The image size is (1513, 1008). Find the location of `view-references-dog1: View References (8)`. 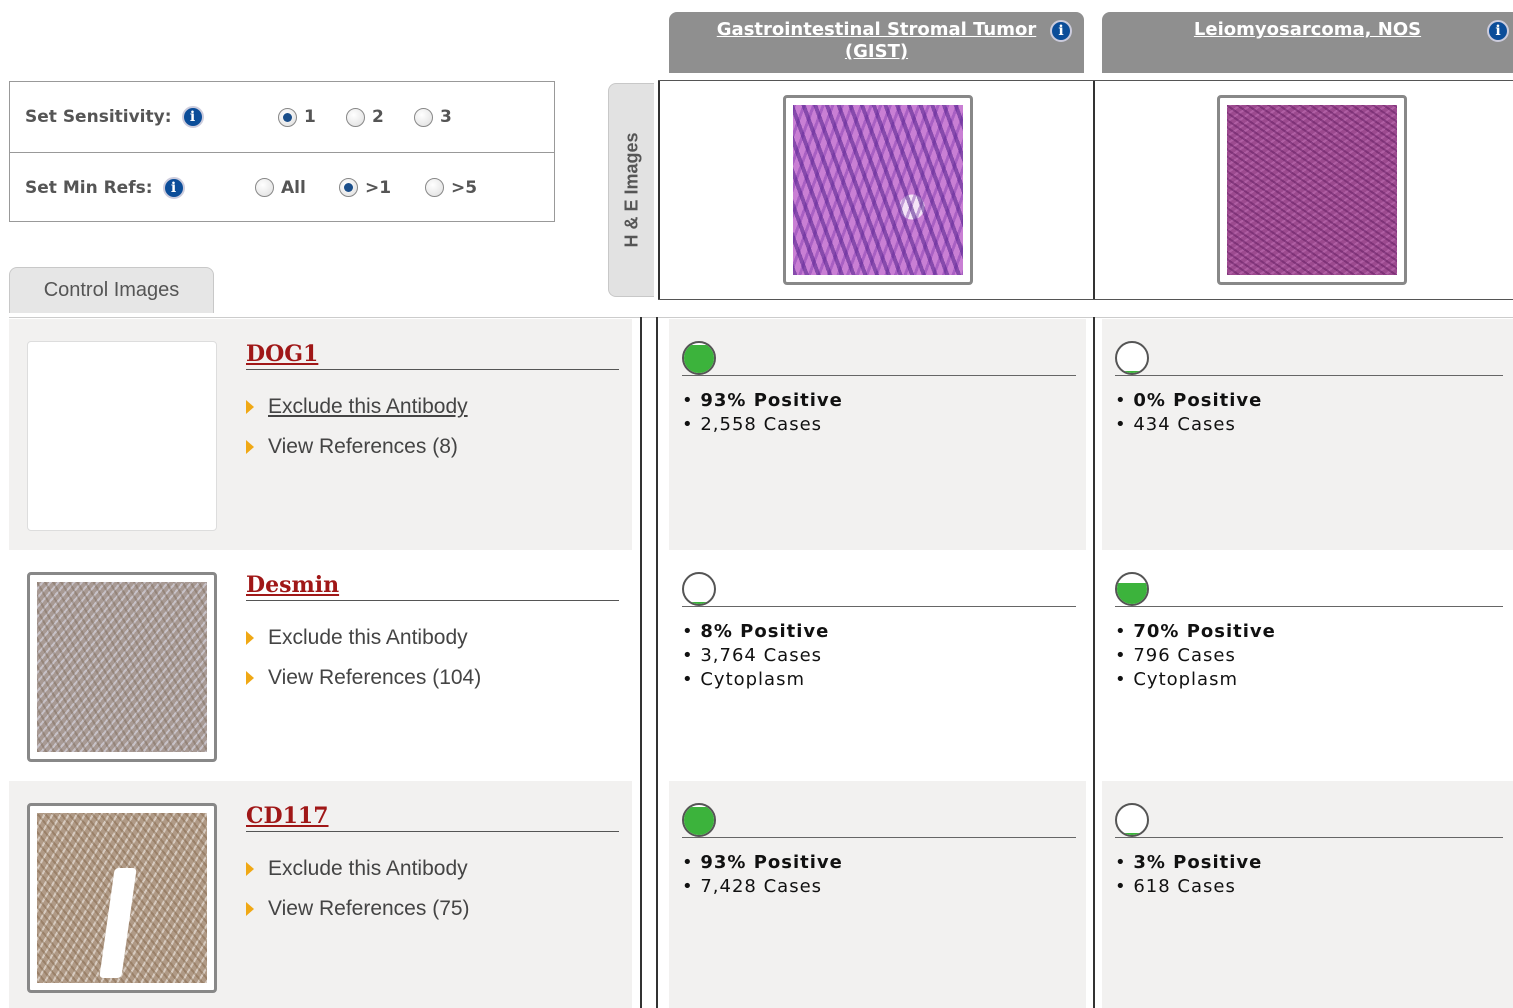

view-references-dog1: View References (8) is located at coordinates (352, 447).